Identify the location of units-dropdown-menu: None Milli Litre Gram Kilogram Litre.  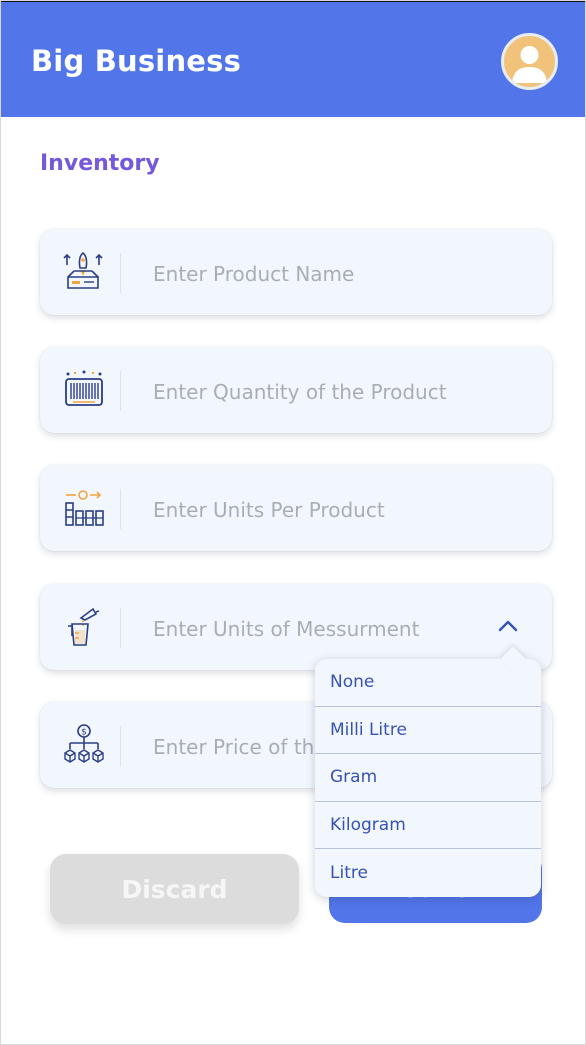
(428, 771).